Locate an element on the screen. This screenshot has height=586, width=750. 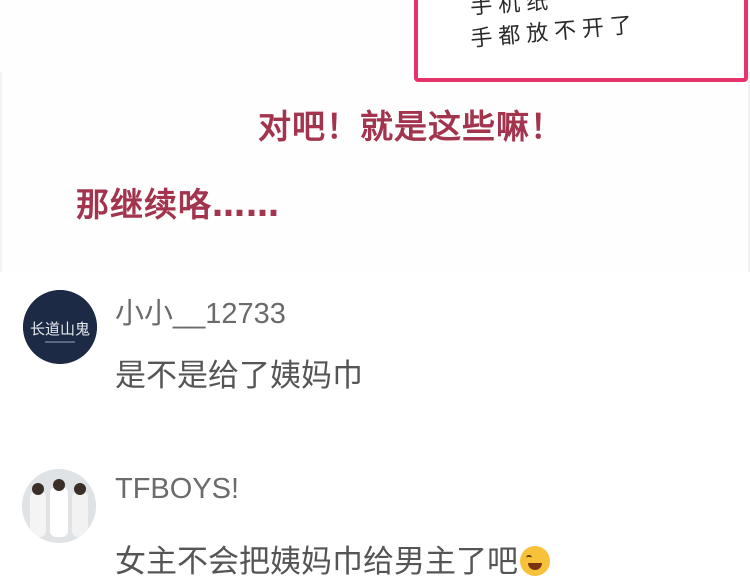
avatar: 长道山鬼 is located at coordinates (60, 327).